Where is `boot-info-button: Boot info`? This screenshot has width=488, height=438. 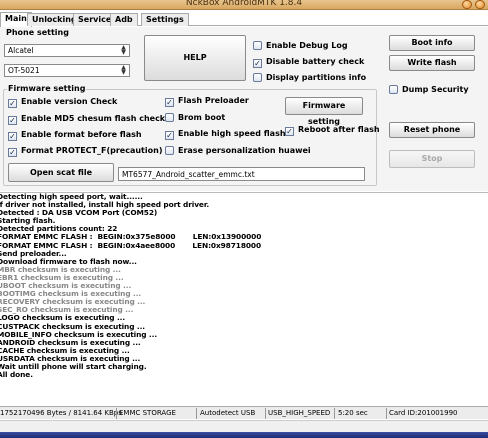
boot-info-button: Boot info is located at coordinates (432, 43).